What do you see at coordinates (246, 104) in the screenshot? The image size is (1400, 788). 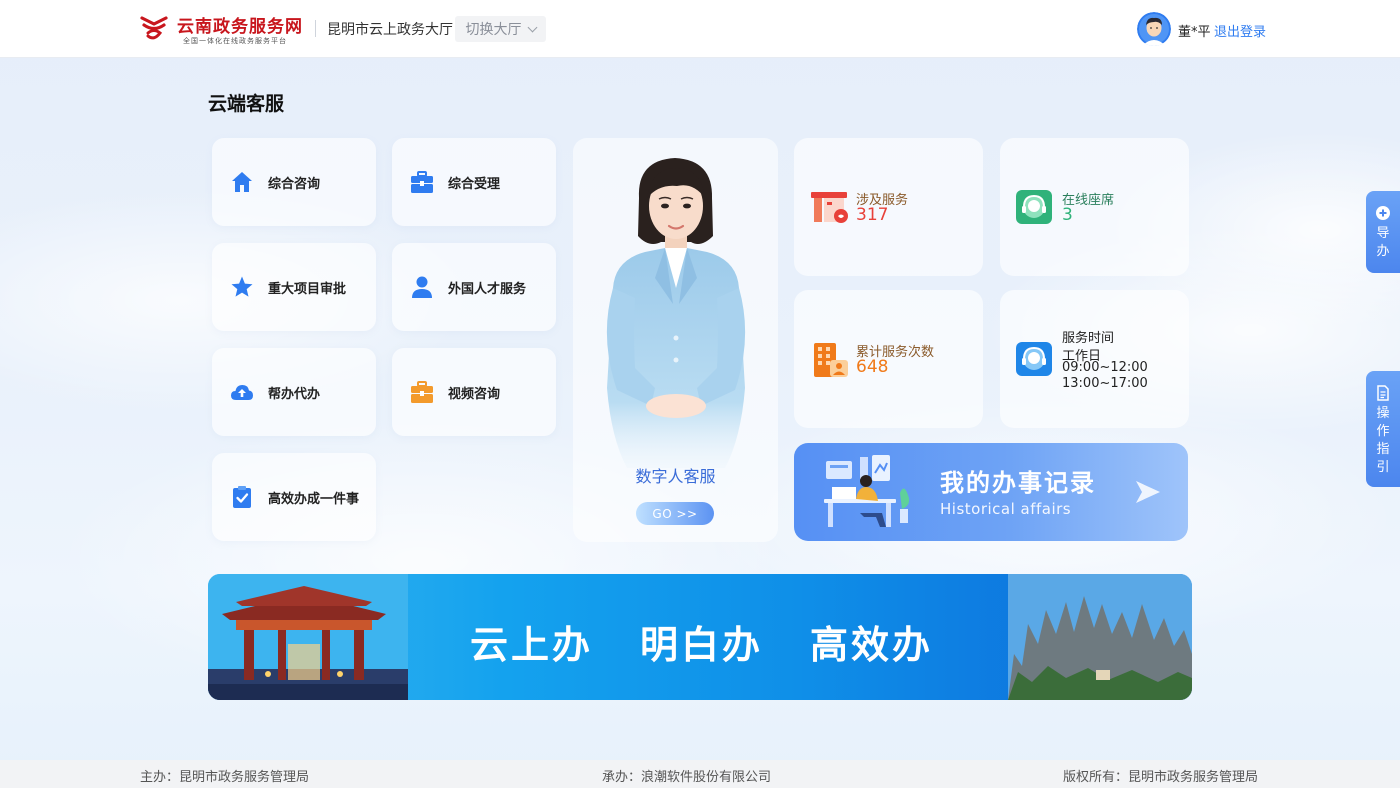 I see `section-title: 云端客服` at bounding box center [246, 104].